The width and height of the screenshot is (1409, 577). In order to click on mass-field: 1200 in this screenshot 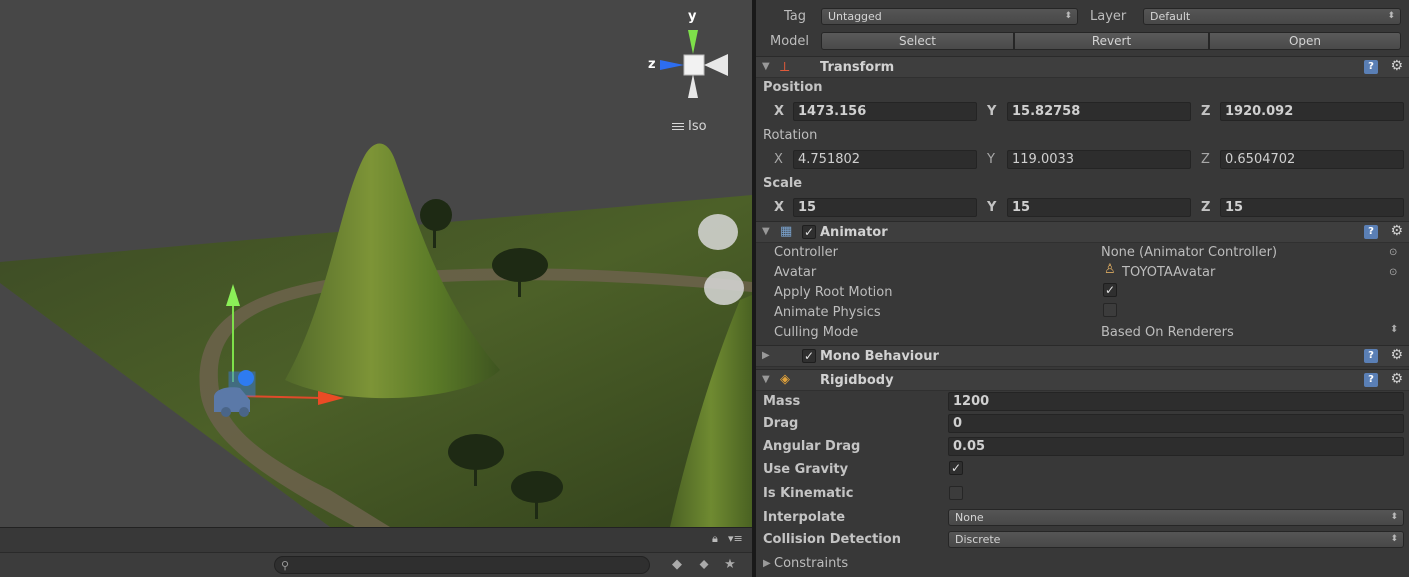, I will do `click(1176, 401)`.